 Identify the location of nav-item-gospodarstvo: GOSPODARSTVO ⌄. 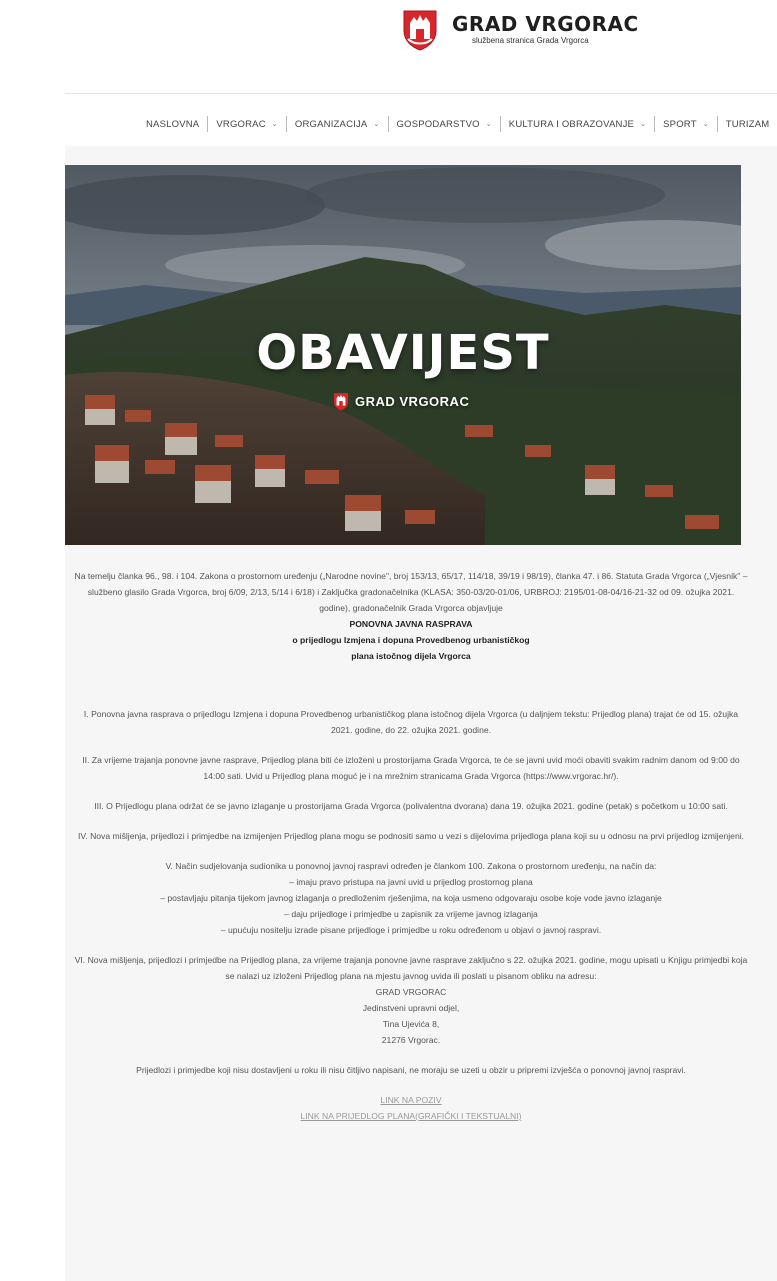
(443, 124).